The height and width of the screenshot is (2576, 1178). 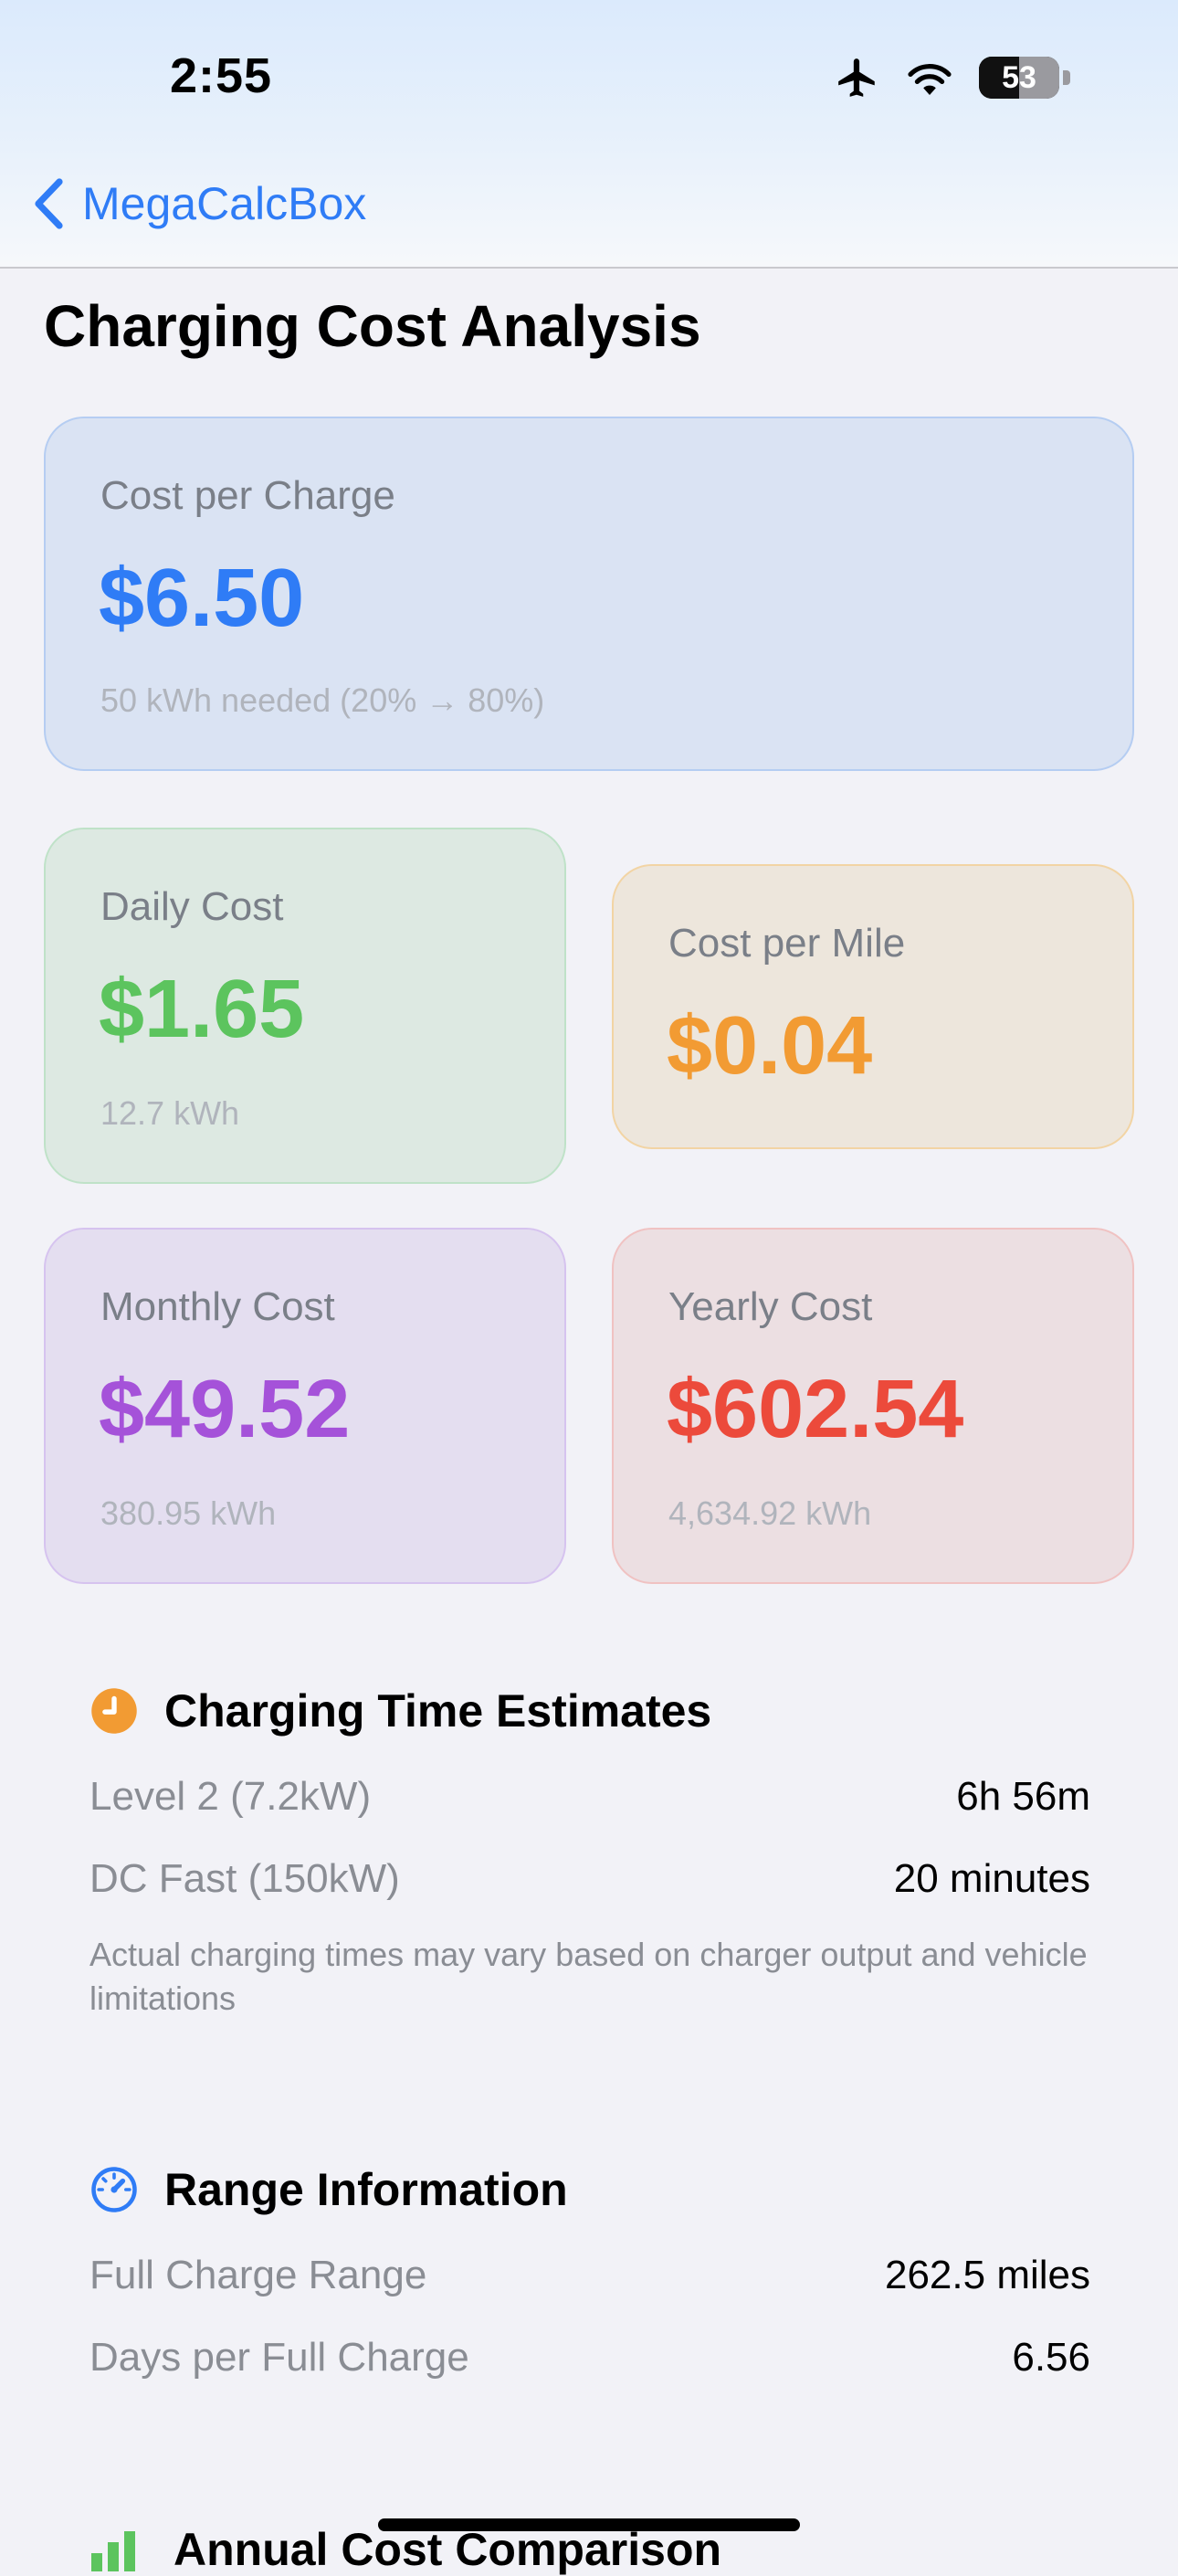 I want to click on page-title: Charging Cost Analysis, so click(x=372, y=326).